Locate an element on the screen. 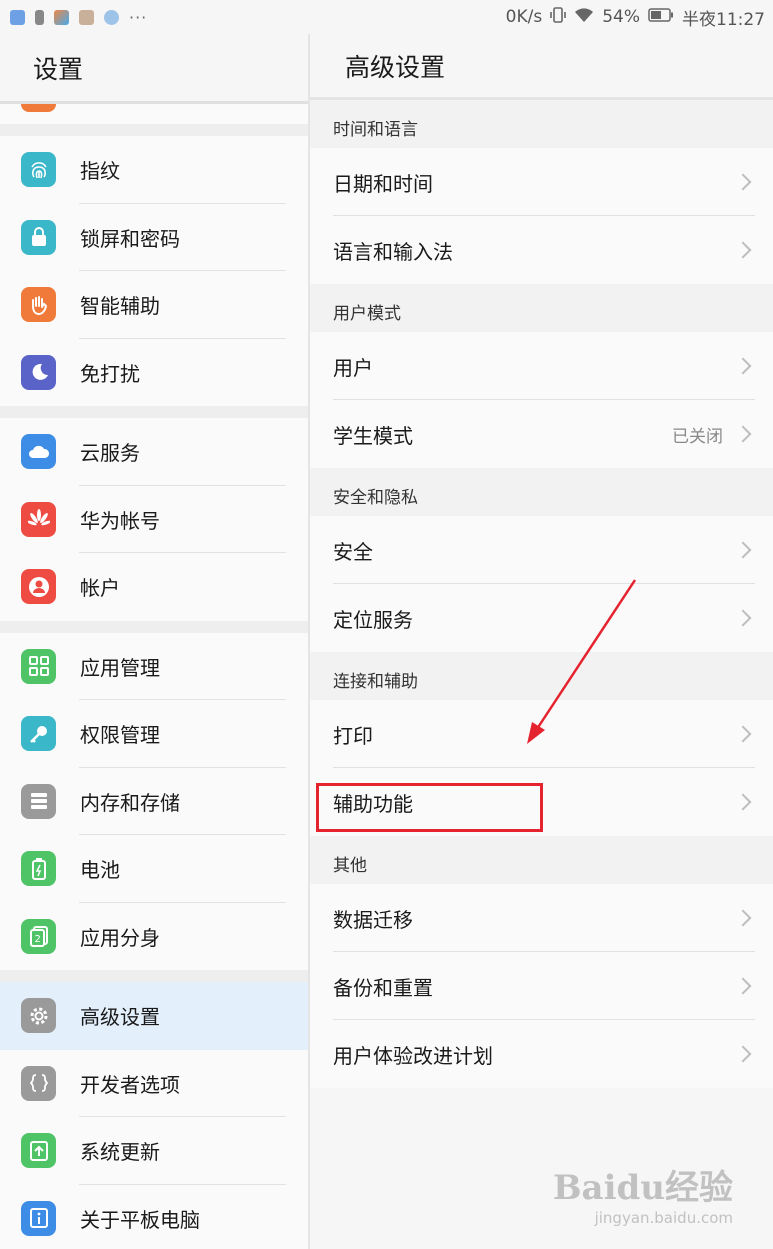  sidebar-group: 指纹锁屏和密码智能辅助免打扰 is located at coordinates (154, 271).